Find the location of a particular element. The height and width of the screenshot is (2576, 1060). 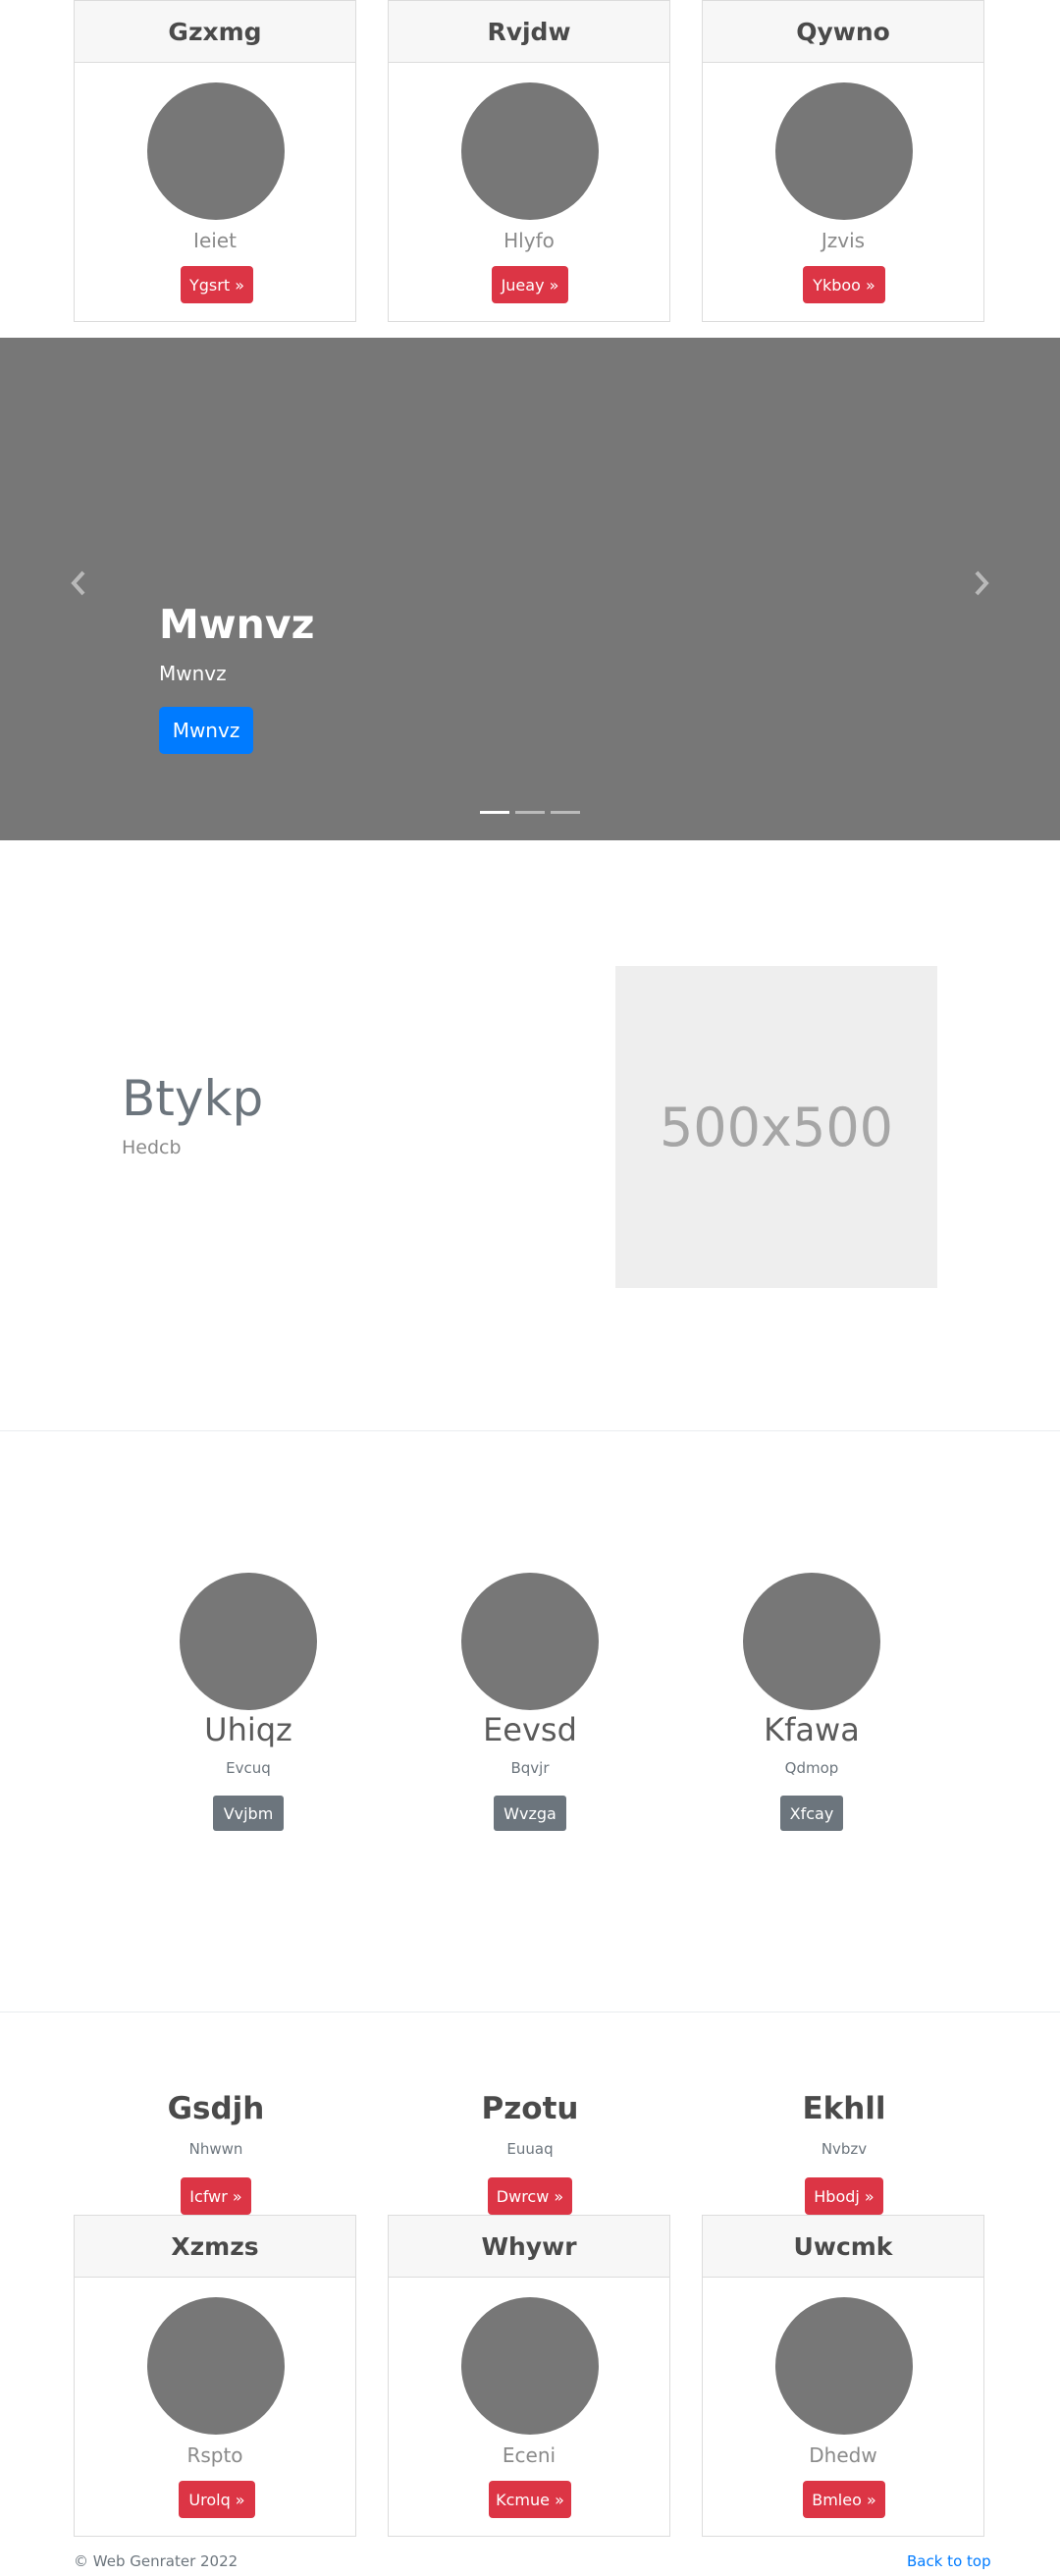

column-text: Nhwwn is located at coordinates (215, 2149).